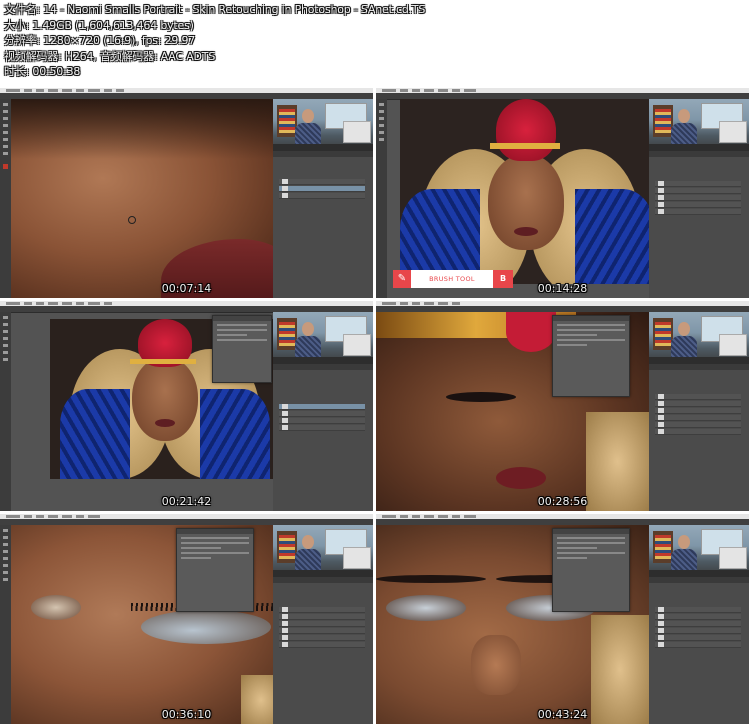 This screenshot has width=750, height=724. What do you see at coordinates (186, 288) in the screenshot?
I see `timestamp: 00:07:14` at bounding box center [186, 288].